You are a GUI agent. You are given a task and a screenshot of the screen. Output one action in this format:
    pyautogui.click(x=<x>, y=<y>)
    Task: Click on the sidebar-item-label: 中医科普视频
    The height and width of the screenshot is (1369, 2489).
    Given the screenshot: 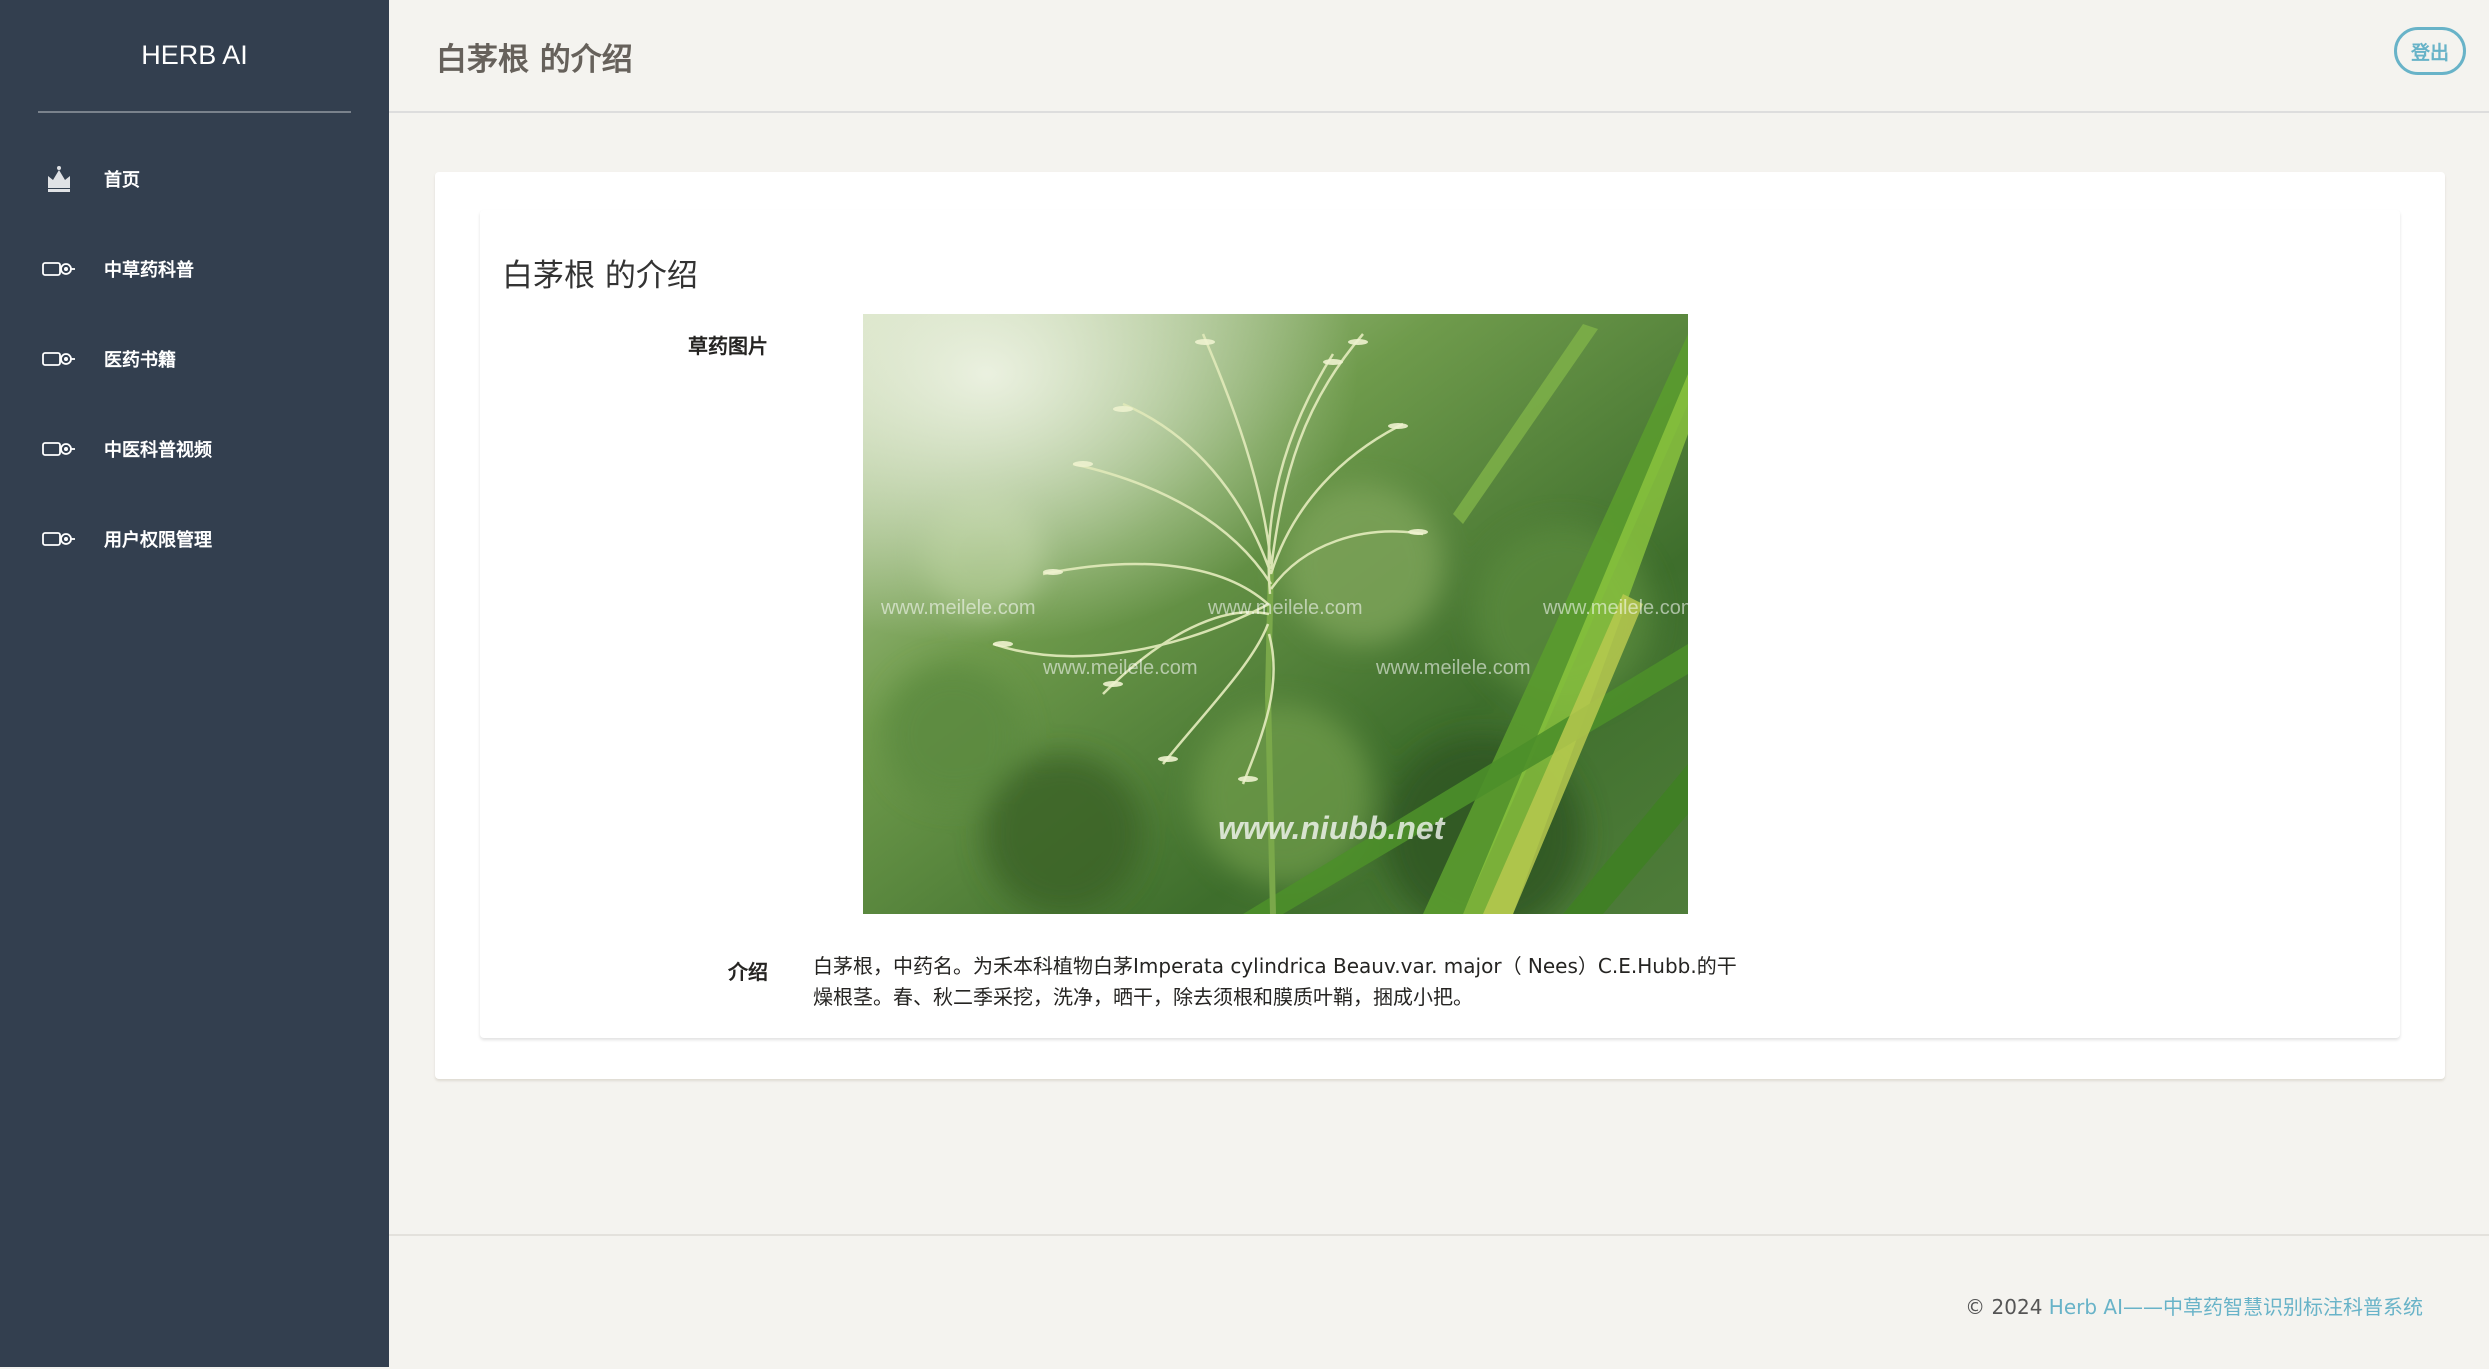 What is the action you would take?
    pyautogui.click(x=158, y=450)
    